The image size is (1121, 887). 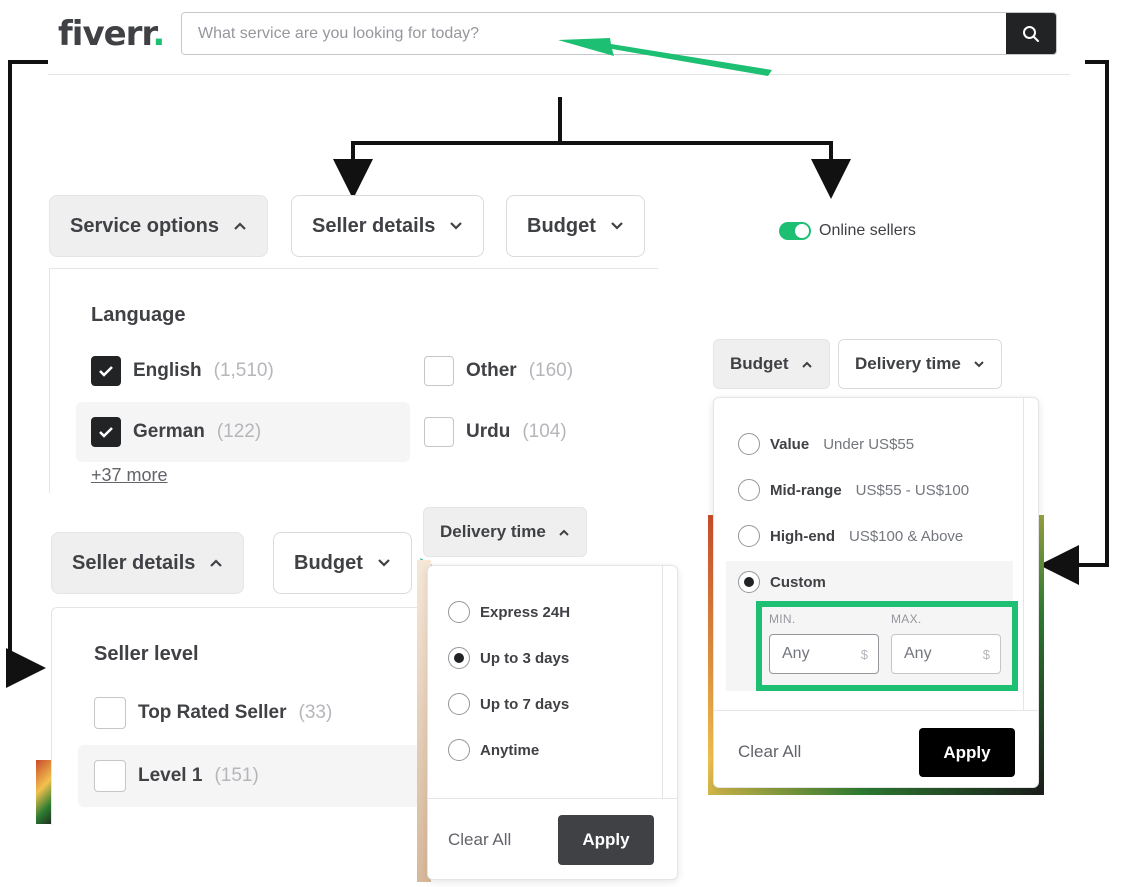 What do you see at coordinates (239, 431) in the screenshot?
I see `option-count: (122)` at bounding box center [239, 431].